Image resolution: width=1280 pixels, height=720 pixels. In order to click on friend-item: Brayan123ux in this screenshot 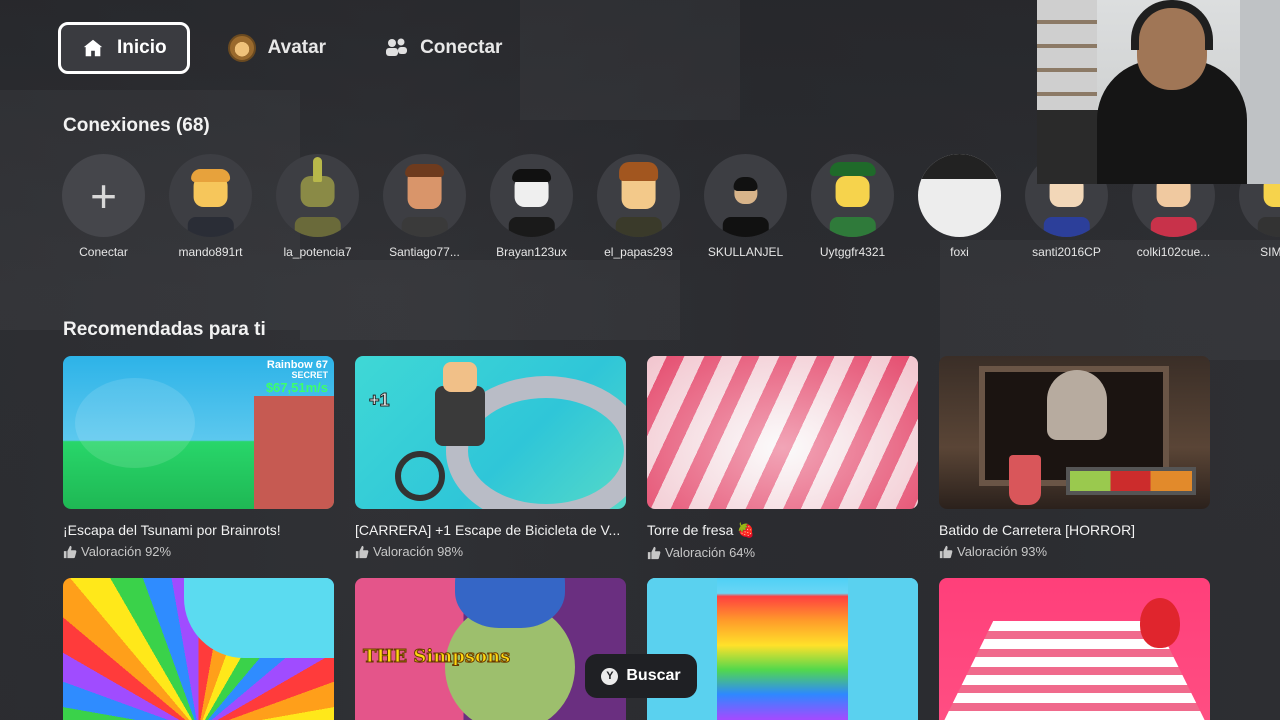, I will do `click(531, 206)`.